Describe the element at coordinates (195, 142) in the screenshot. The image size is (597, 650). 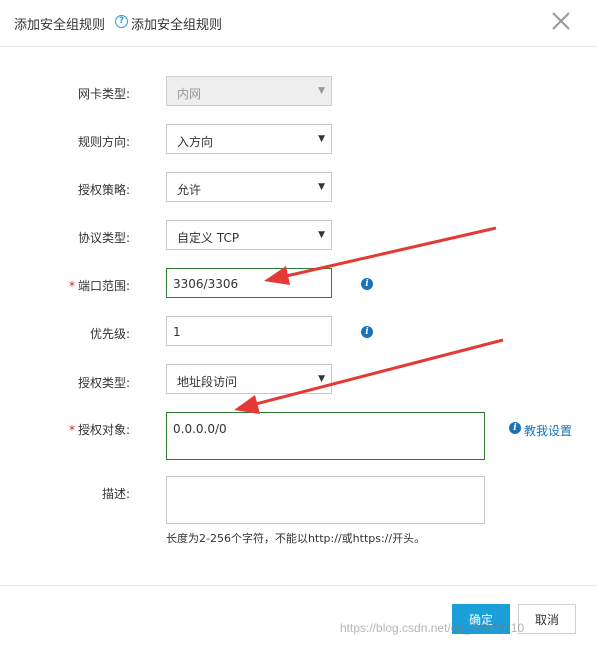
I see `direction-value: 入方向` at that location.